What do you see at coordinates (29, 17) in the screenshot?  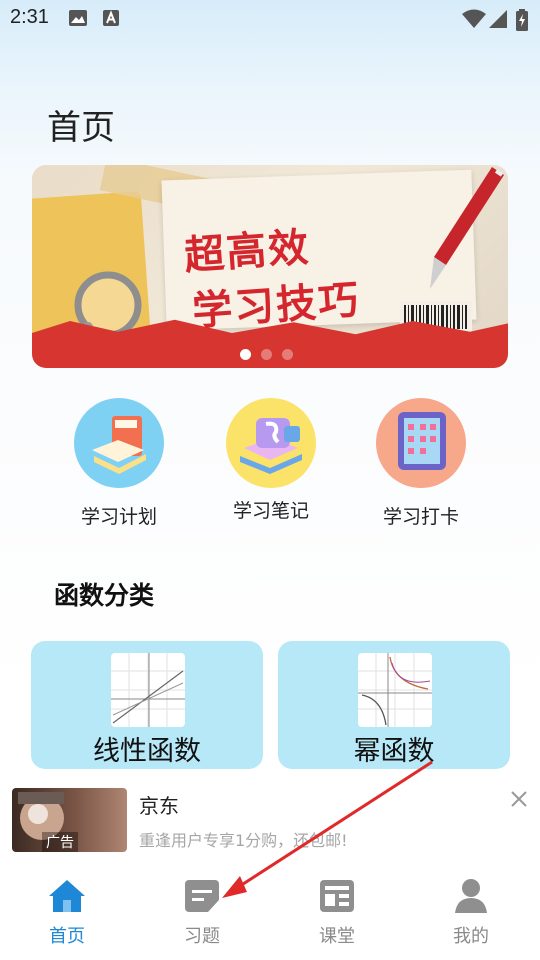 I see `status-time: 2:31` at bounding box center [29, 17].